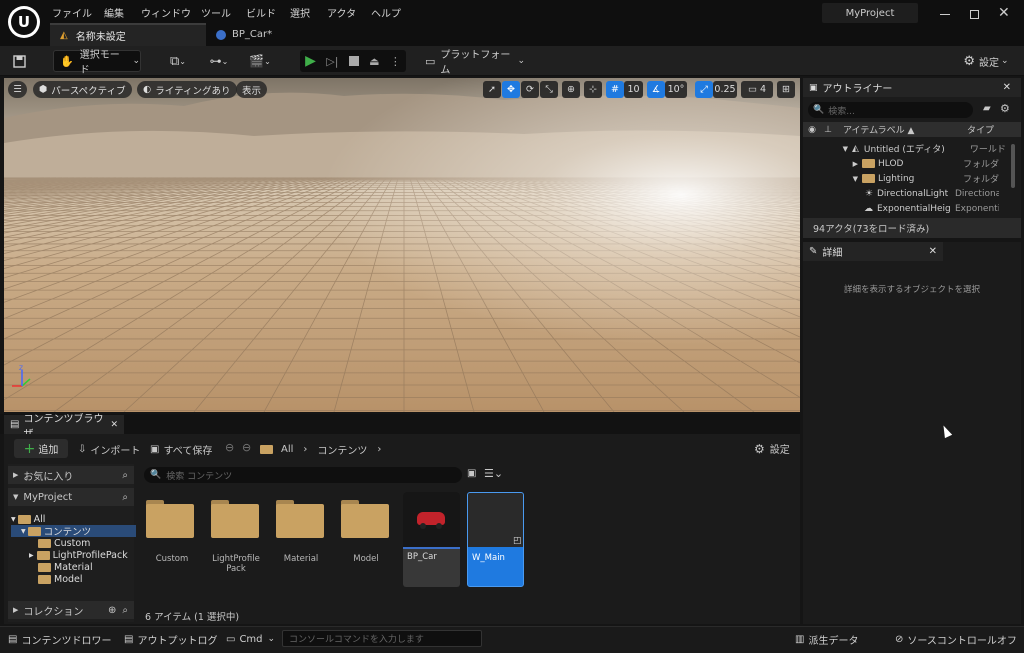 This screenshot has height=653, width=1024. Describe the element at coordinates (332, 61) in the screenshot. I see `step-icon: ▷|` at that location.